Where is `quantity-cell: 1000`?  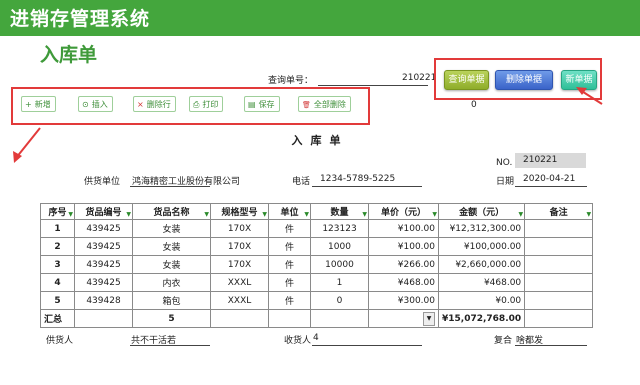 quantity-cell: 1000 is located at coordinates (339, 246).